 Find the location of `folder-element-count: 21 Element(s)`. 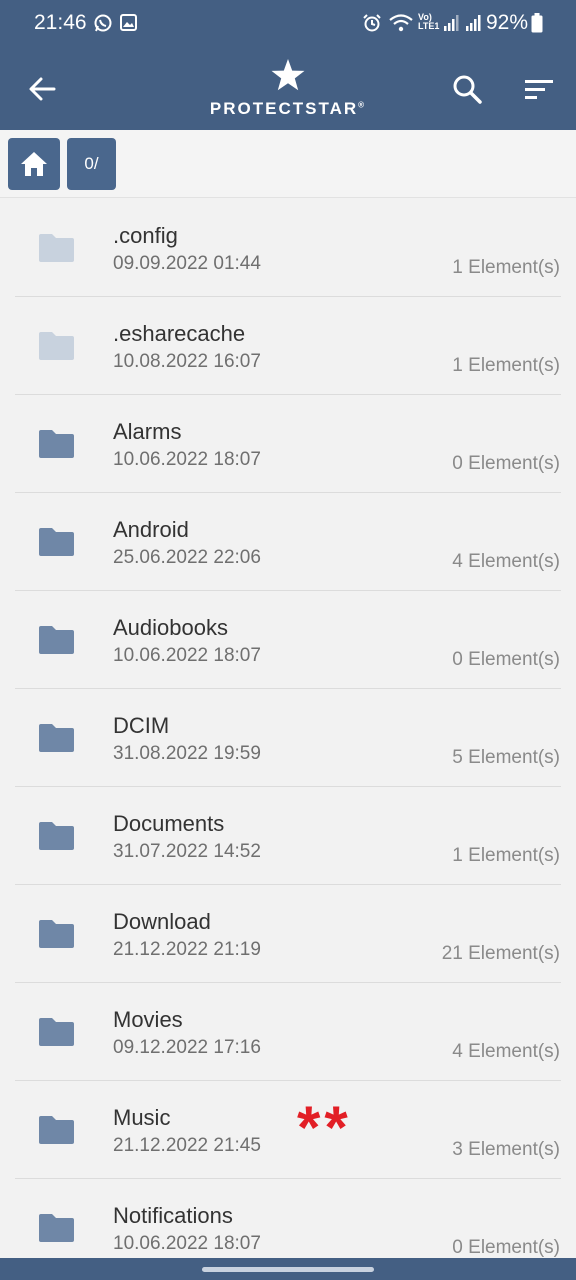

folder-element-count: 21 Element(s) is located at coordinates (500, 953).